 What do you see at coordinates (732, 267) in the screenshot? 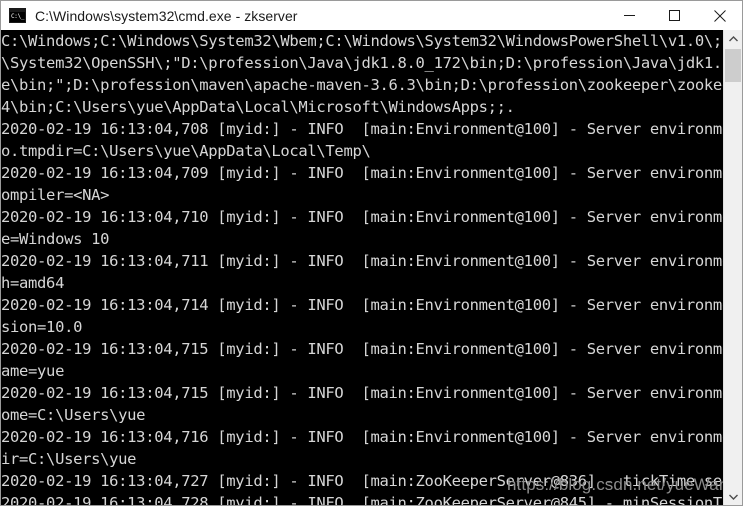
I see `vertical-scrollbar` at bounding box center [732, 267].